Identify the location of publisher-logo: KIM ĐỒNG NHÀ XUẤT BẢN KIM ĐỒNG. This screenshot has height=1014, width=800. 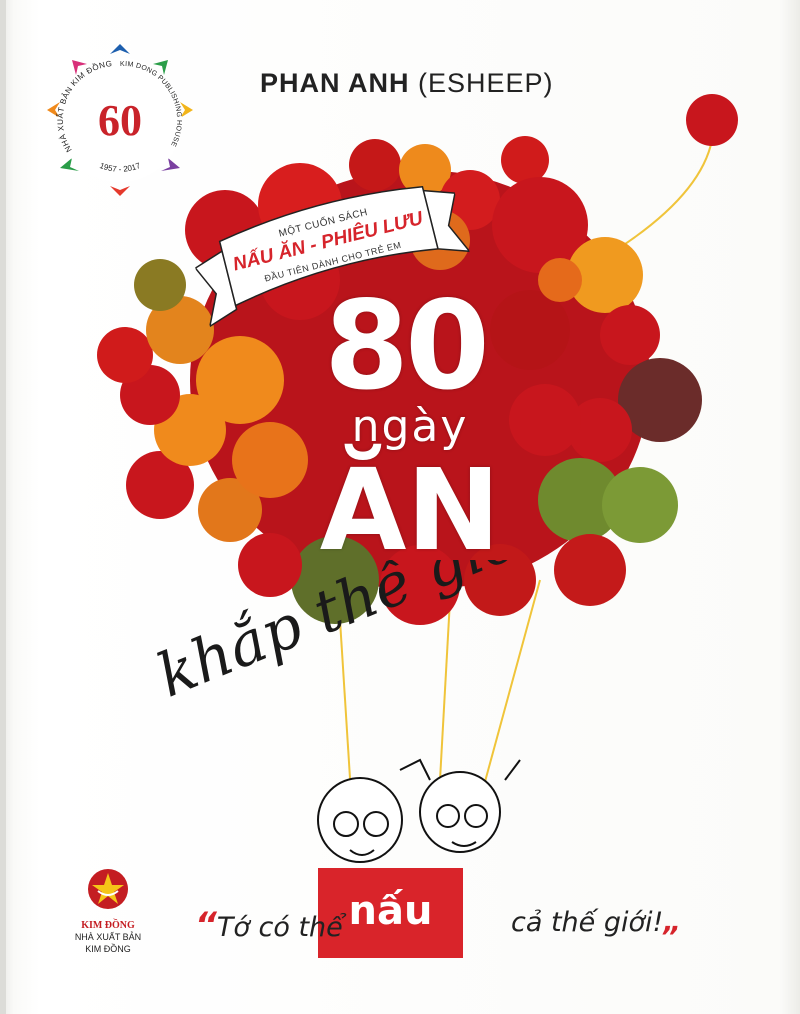
(108, 910).